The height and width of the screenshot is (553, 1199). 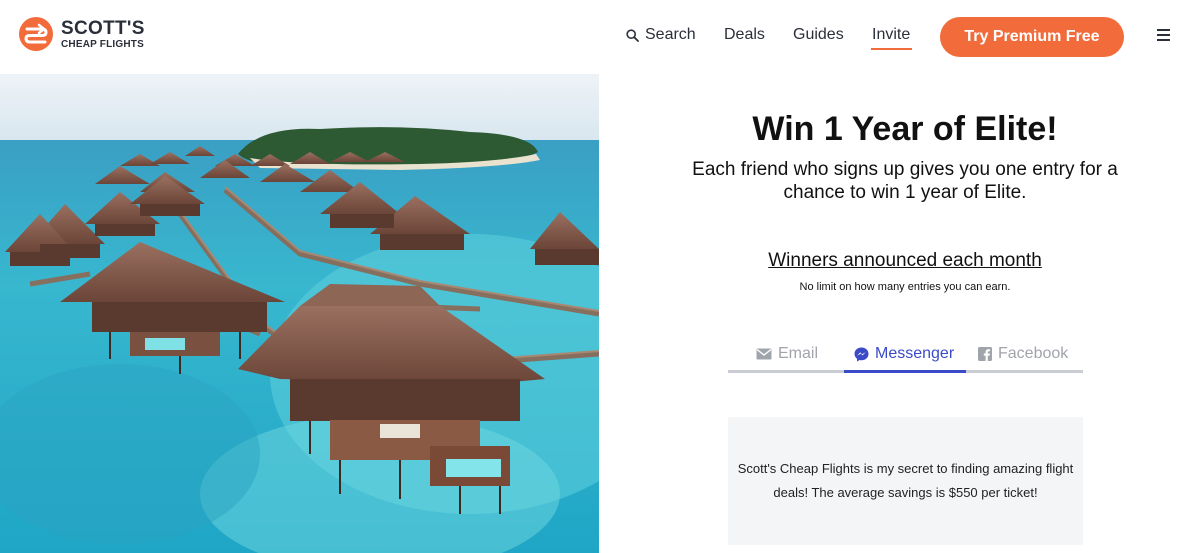 I want to click on winners-link: Winners announced each month, so click(x=899, y=261).